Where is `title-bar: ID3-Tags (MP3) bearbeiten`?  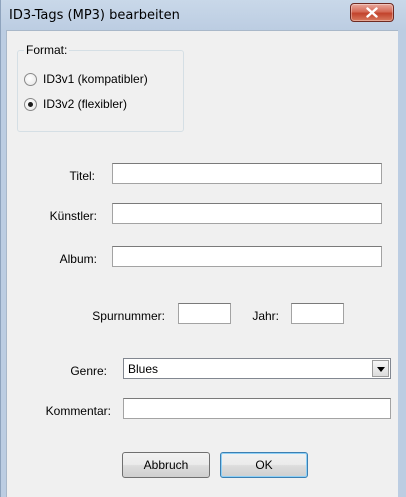
title-bar: ID3-Tags (MP3) bearbeiten is located at coordinates (203, 15).